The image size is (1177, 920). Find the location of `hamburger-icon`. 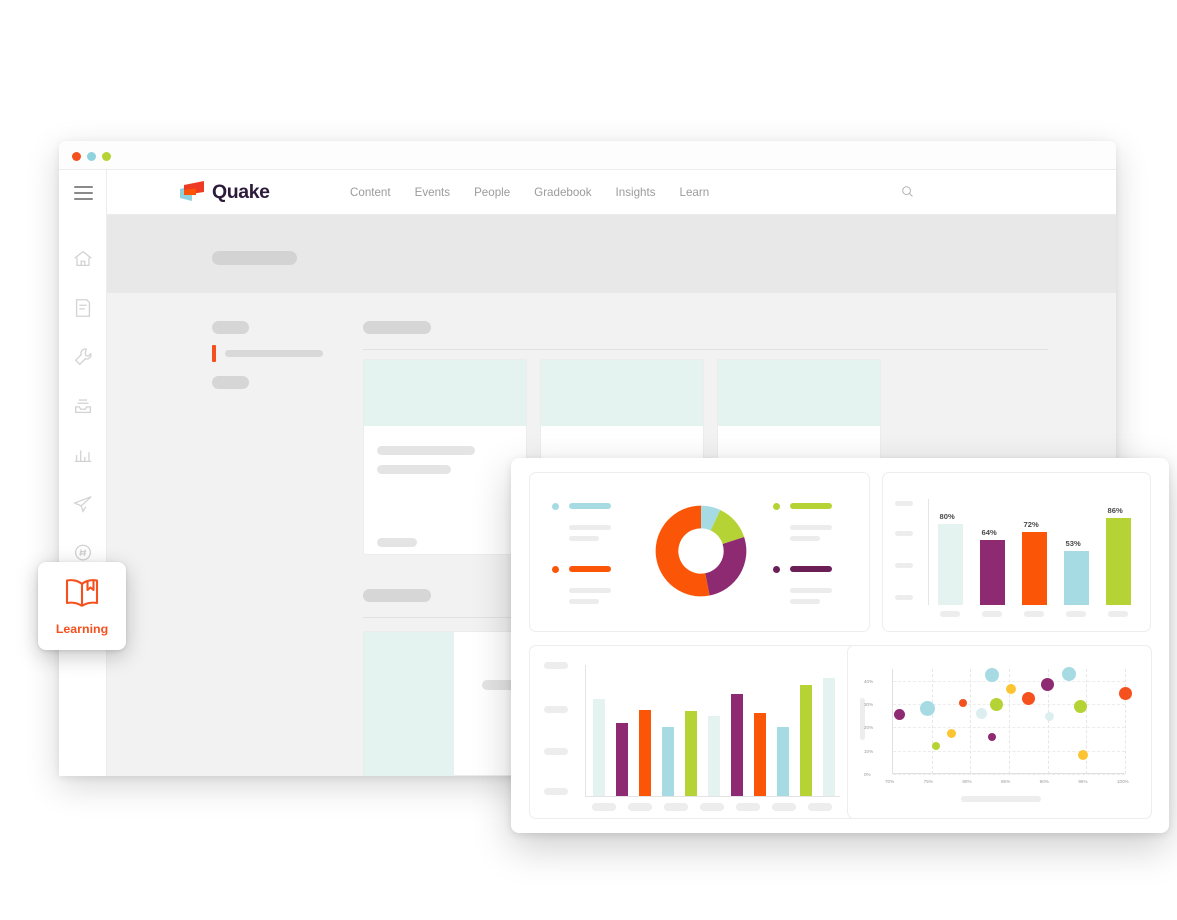

hamburger-icon is located at coordinates (83, 195).